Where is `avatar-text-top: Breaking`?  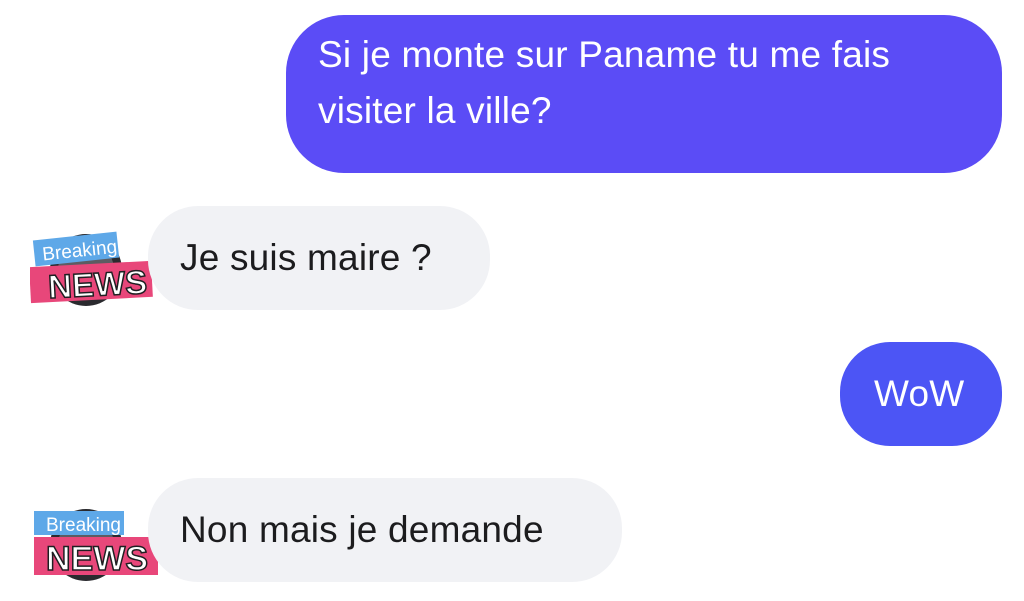 avatar-text-top: Breaking is located at coordinates (83, 525).